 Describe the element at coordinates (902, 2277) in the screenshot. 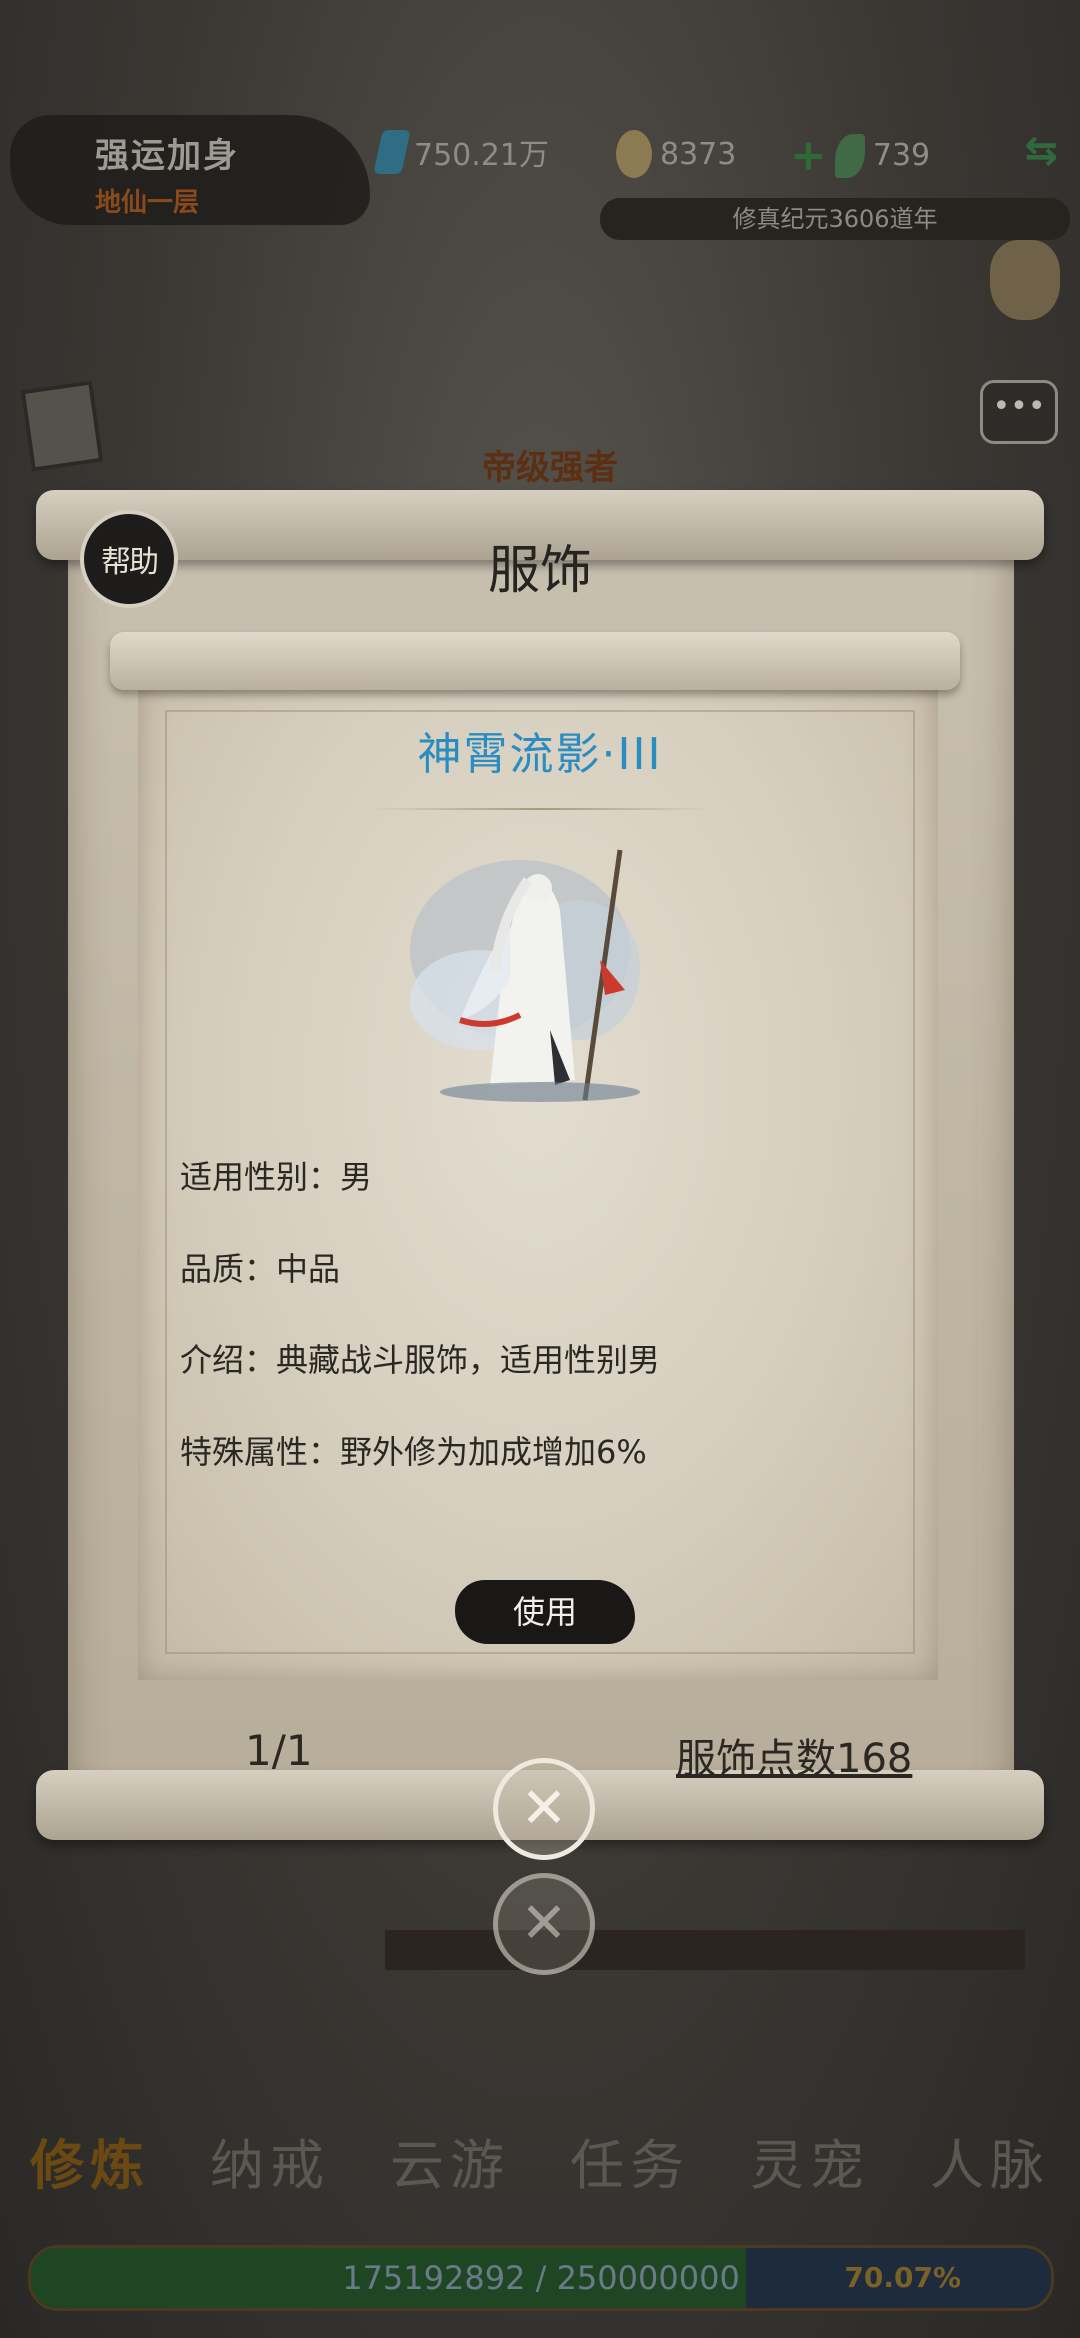

I see `cultivation-progress-percent: 70.07%` at that location.